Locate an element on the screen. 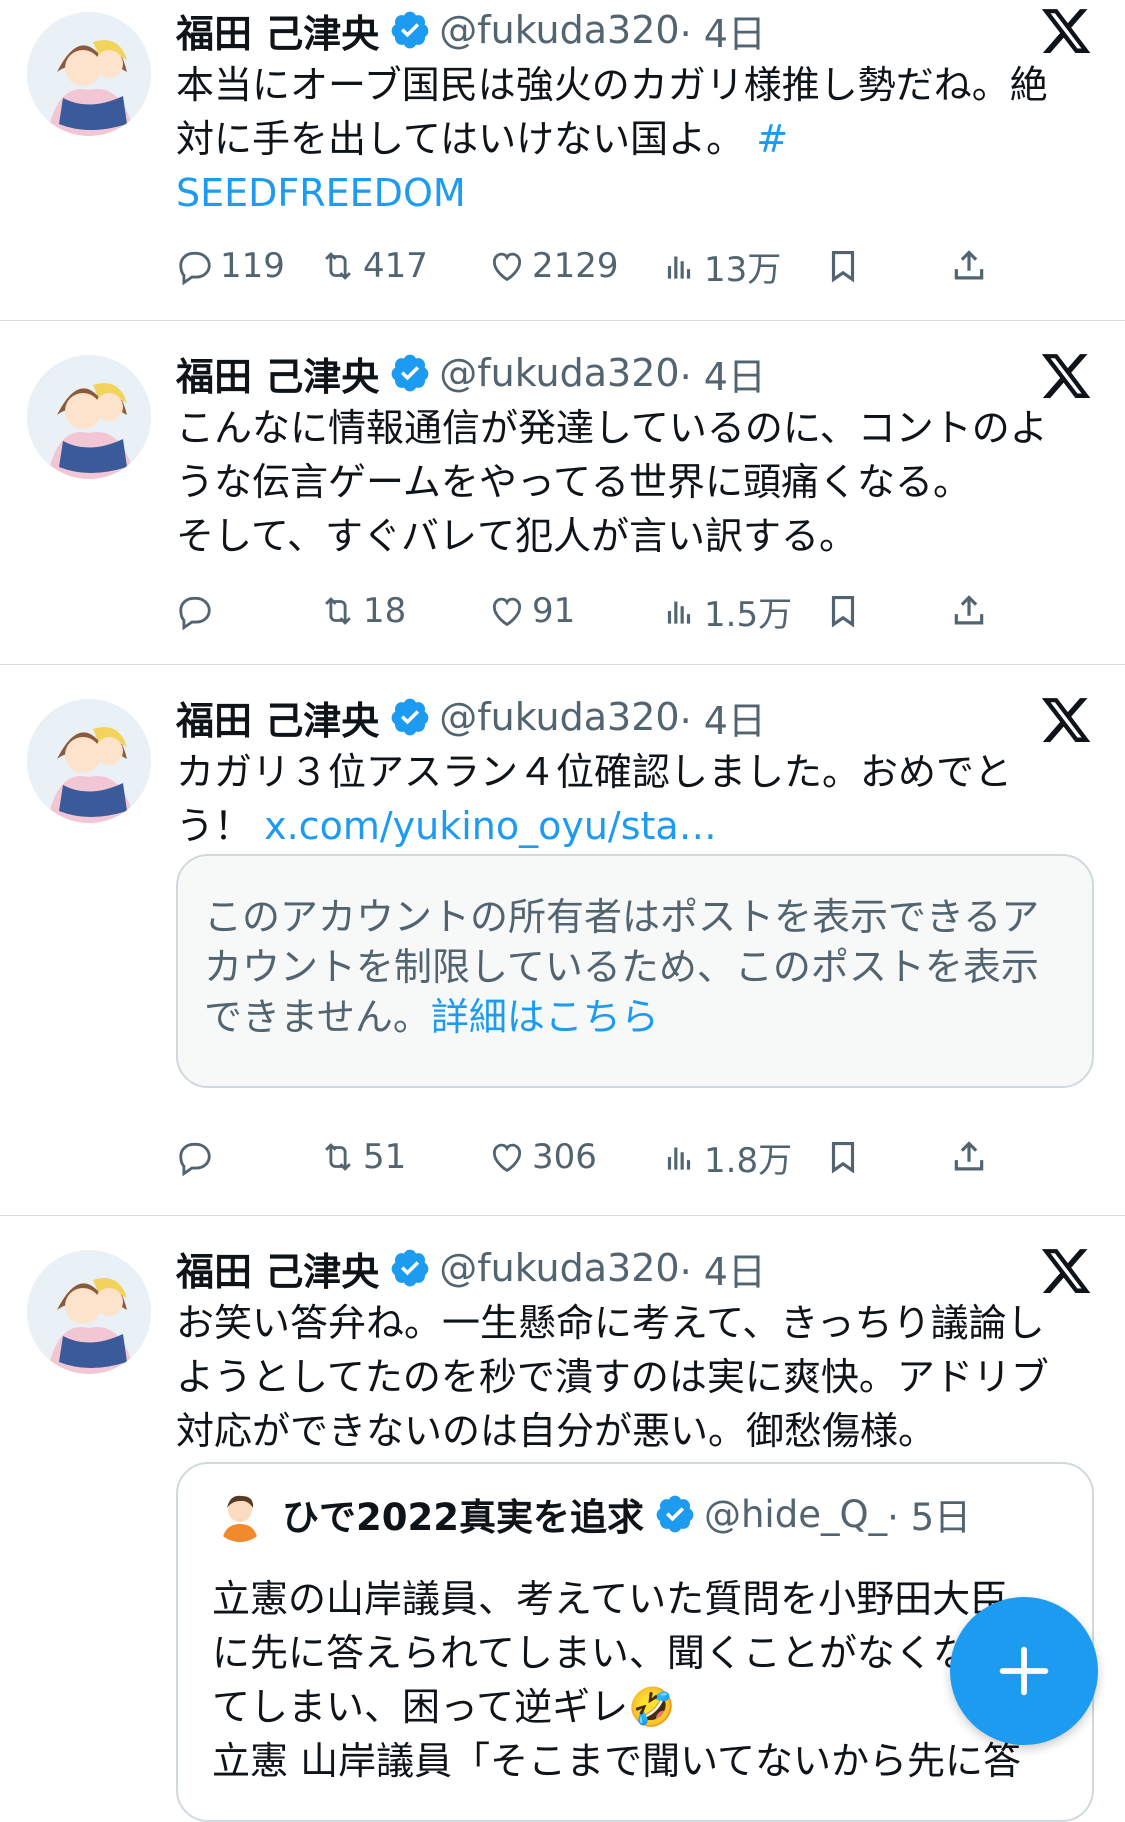 The height and width of the screenshot is (1822, 1125). like-count: 2129 is located at coordinates (575, 266).